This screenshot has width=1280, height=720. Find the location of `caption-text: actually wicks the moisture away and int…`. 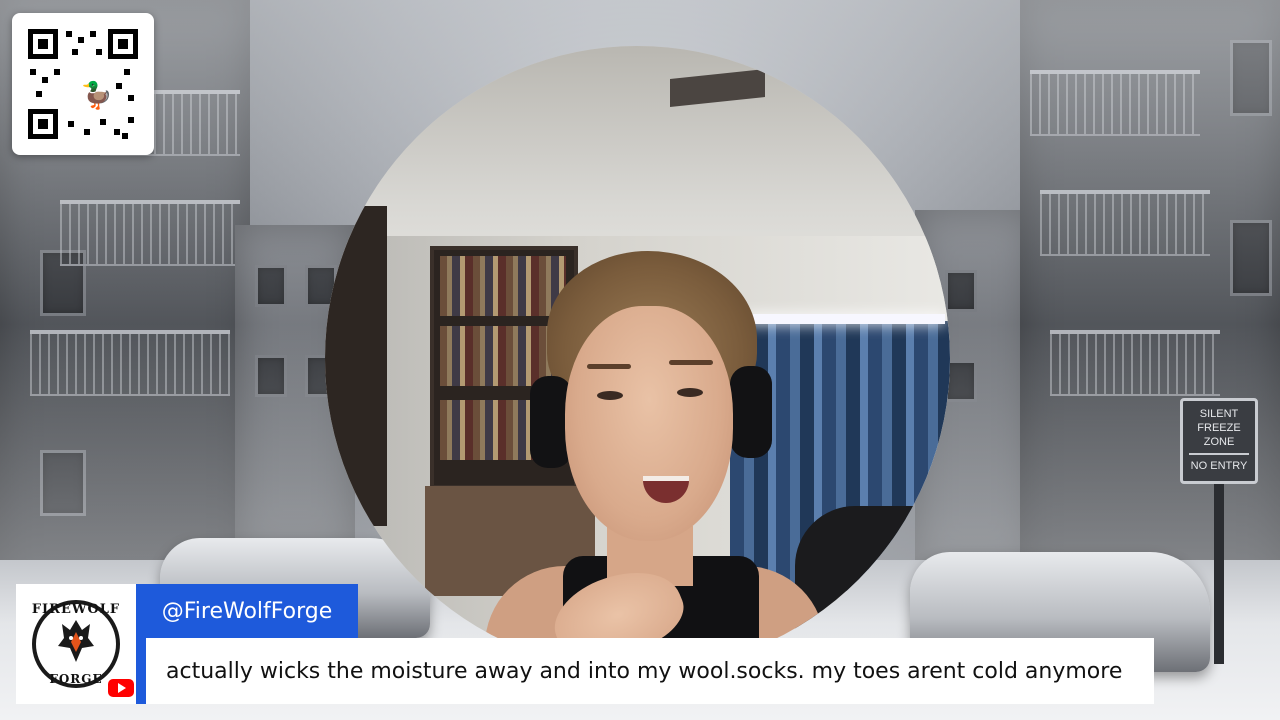

caption-text: actually wicks the moisture away and int… is located at coordinates (644, 671).